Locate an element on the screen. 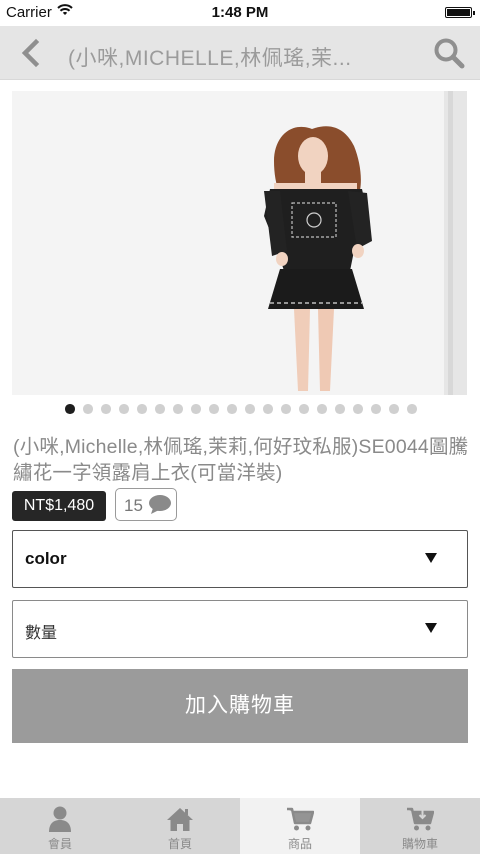  tab-bar: 會員 首頁 商品 購物車 is located at coordinates (240, 826).